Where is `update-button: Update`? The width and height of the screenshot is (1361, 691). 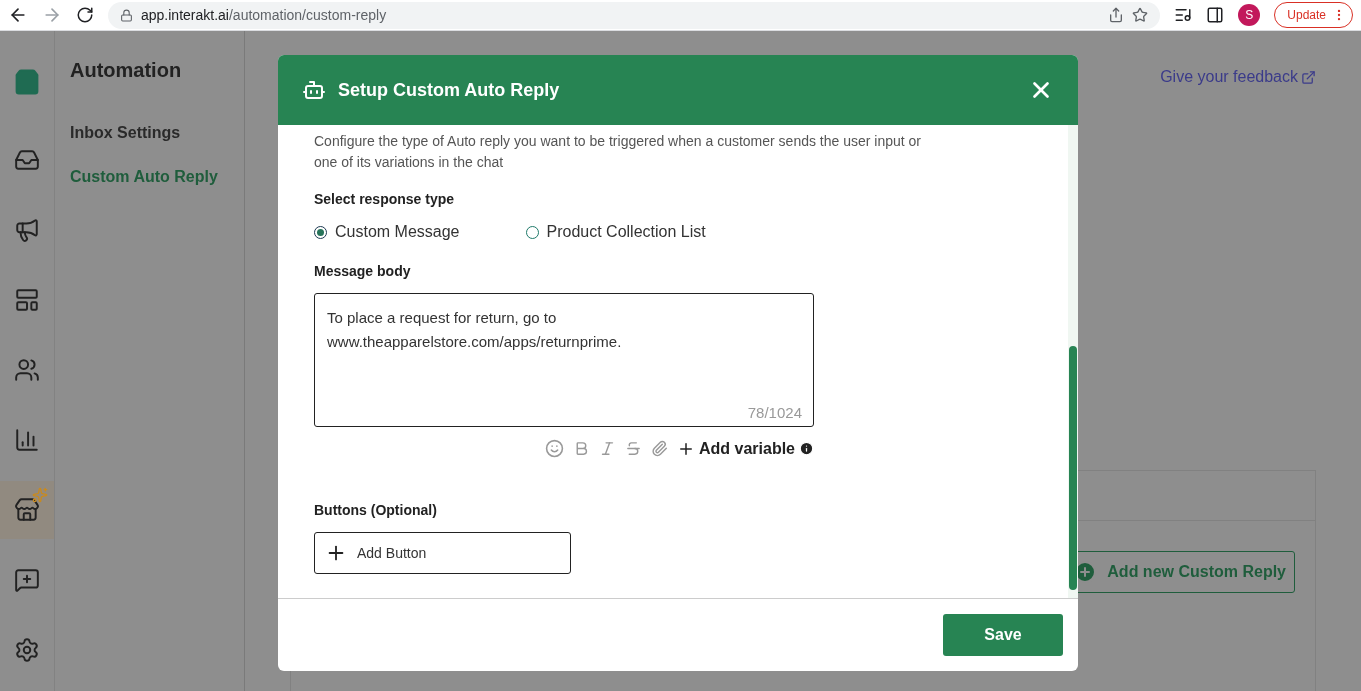 update-button: Update is located at coordinates (1313, 15).